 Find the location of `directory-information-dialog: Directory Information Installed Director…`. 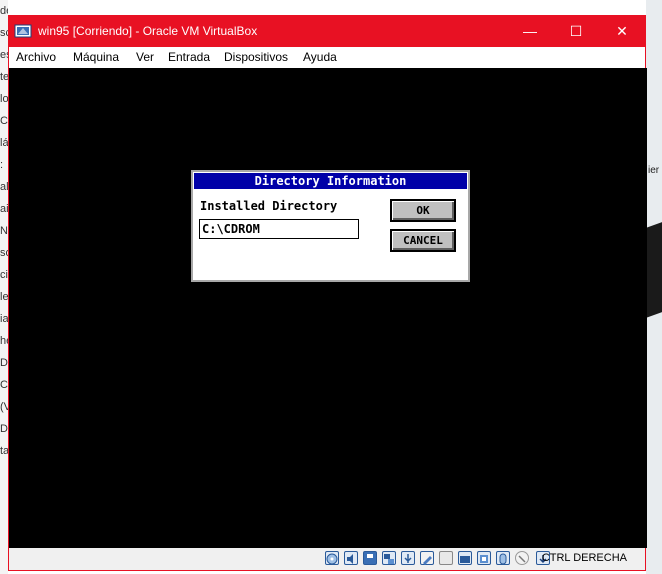

directory-information-dialog: Directory Information Installed Director… is located at coordinates (330, 226).